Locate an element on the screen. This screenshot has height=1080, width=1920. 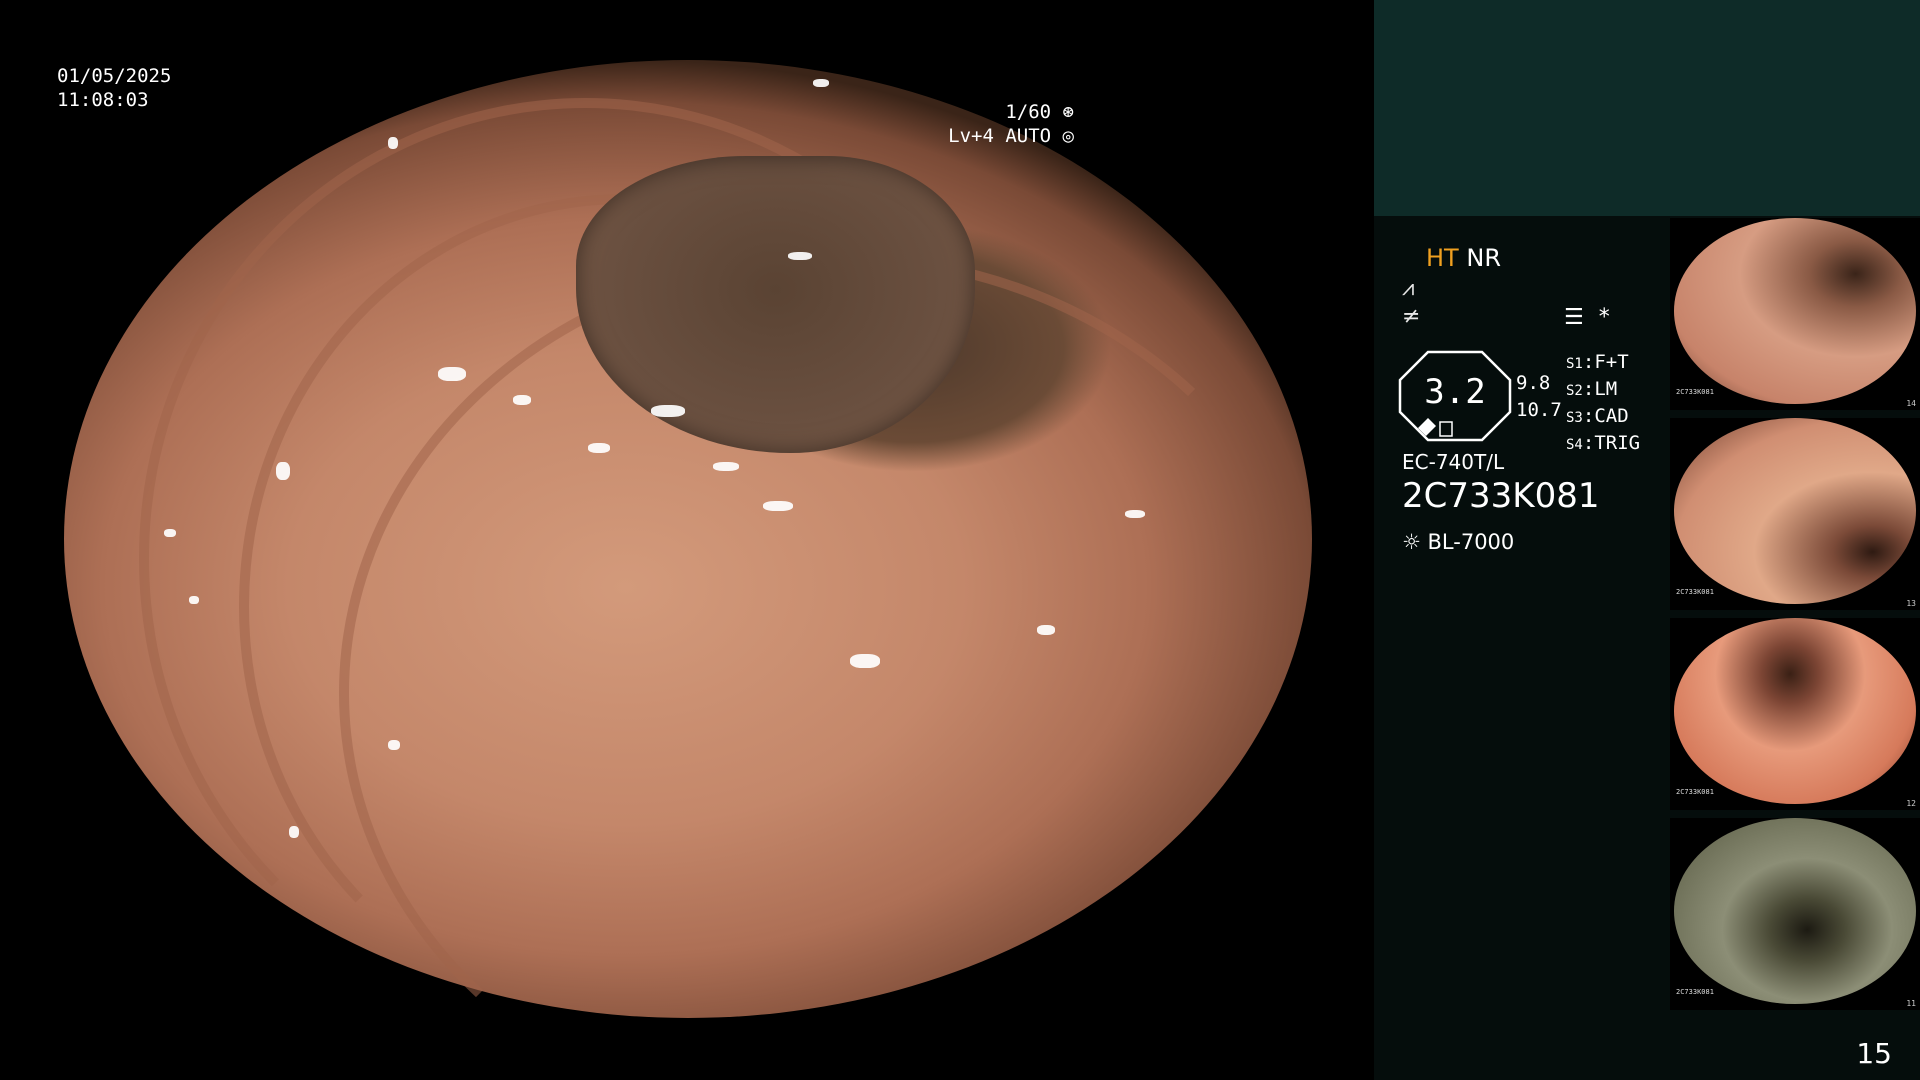
thumbnail: 2C733K081 14 is located at coordinates (1795, 314).